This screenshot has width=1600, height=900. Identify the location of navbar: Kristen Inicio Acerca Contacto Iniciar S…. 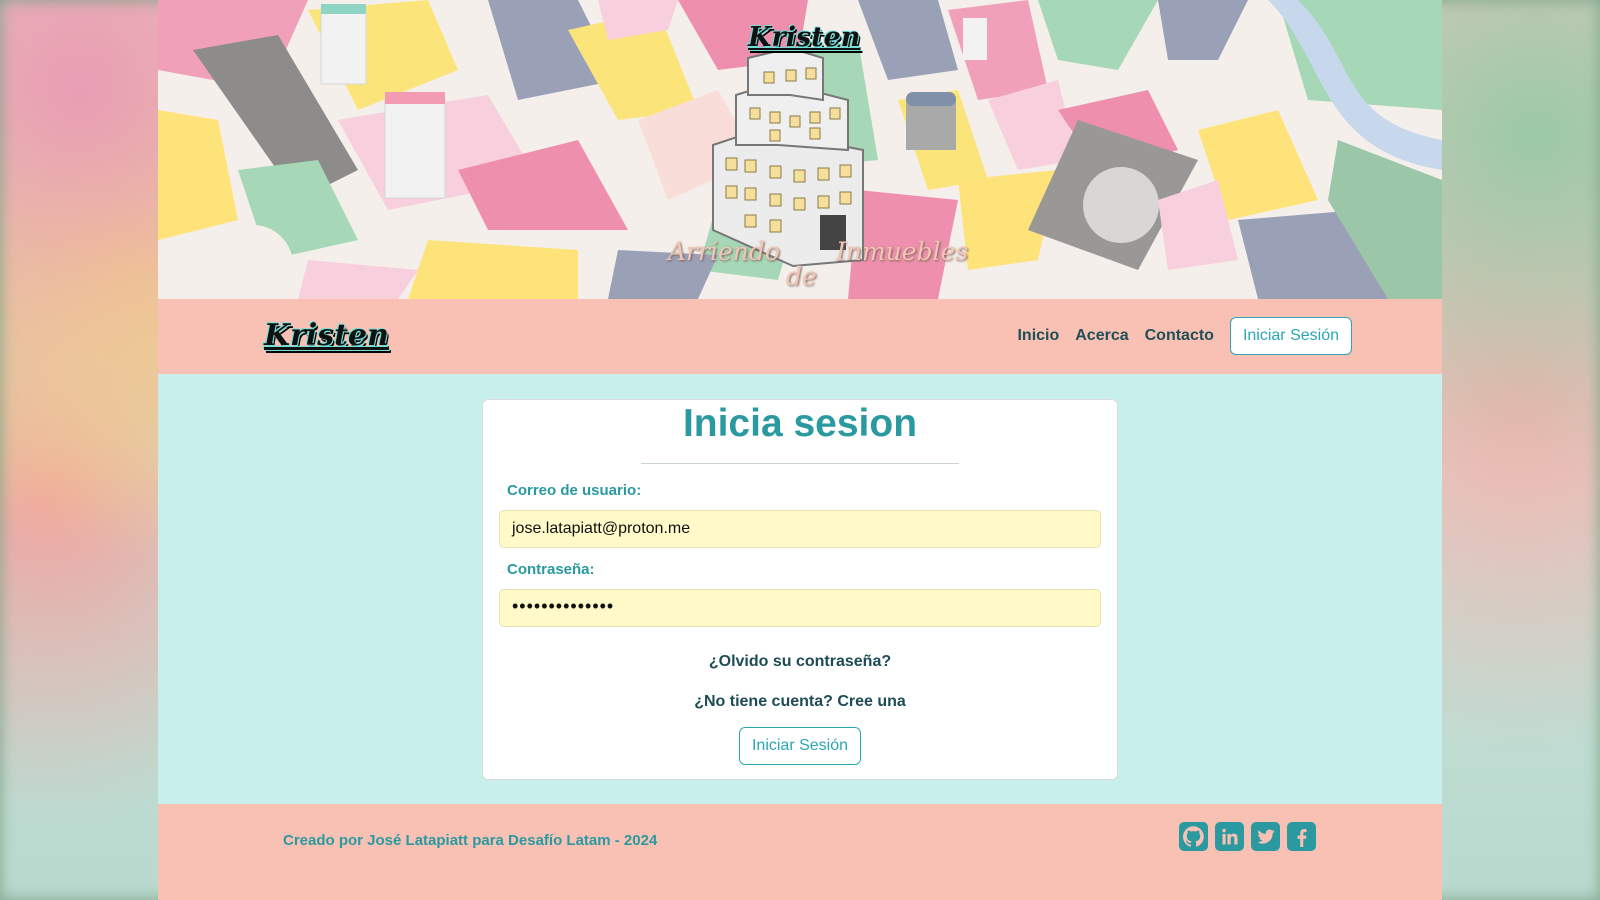
(800, 336).